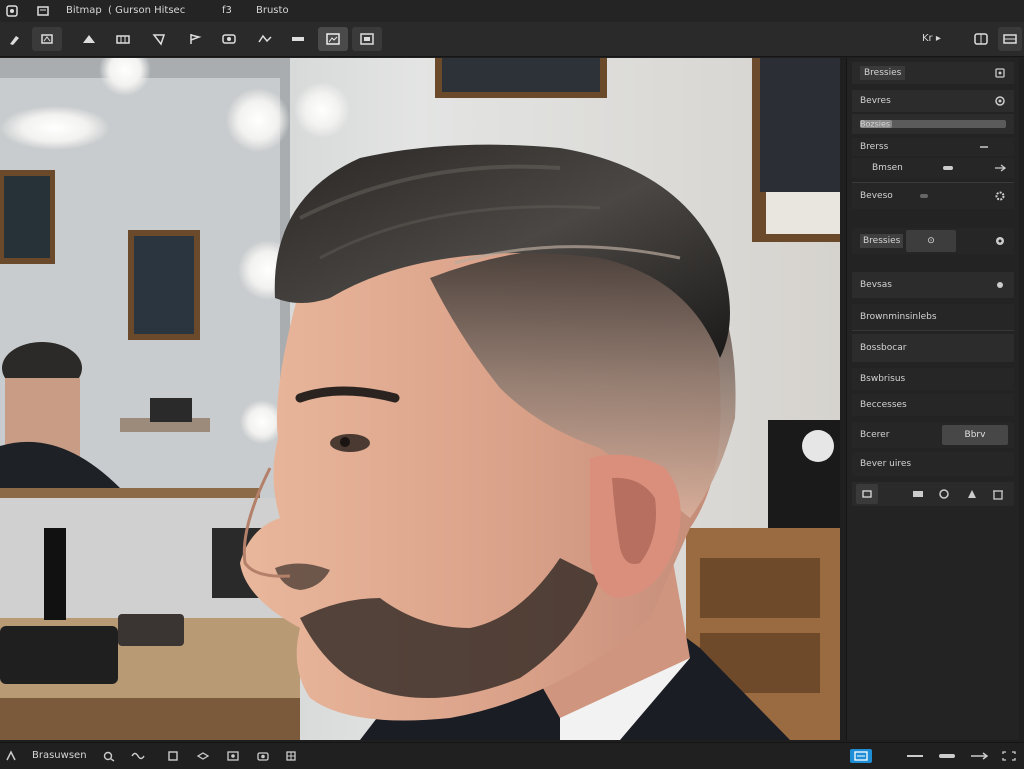 This screenshot has height=769, width=1024. Describe the element at coordinates (933, 348) in the screenshot. I see `panel-row-8: Bossbocar` at that location.